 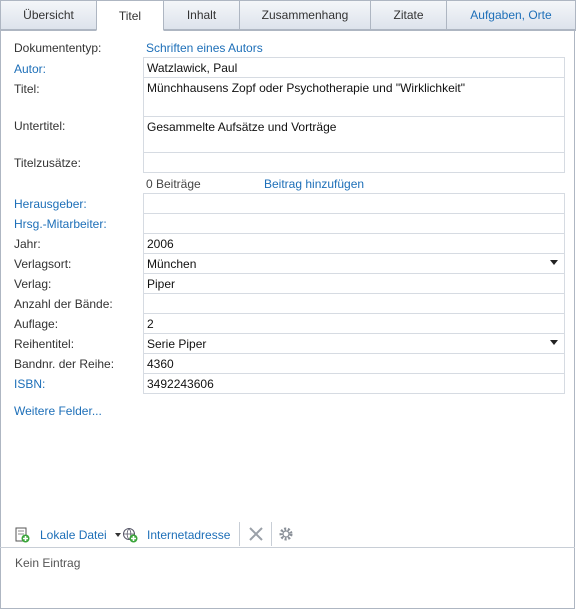 What do you see at coordinates (117, 535) in the screenshot?
I see `chevron-down-icon` at bounding box center [117, 535].